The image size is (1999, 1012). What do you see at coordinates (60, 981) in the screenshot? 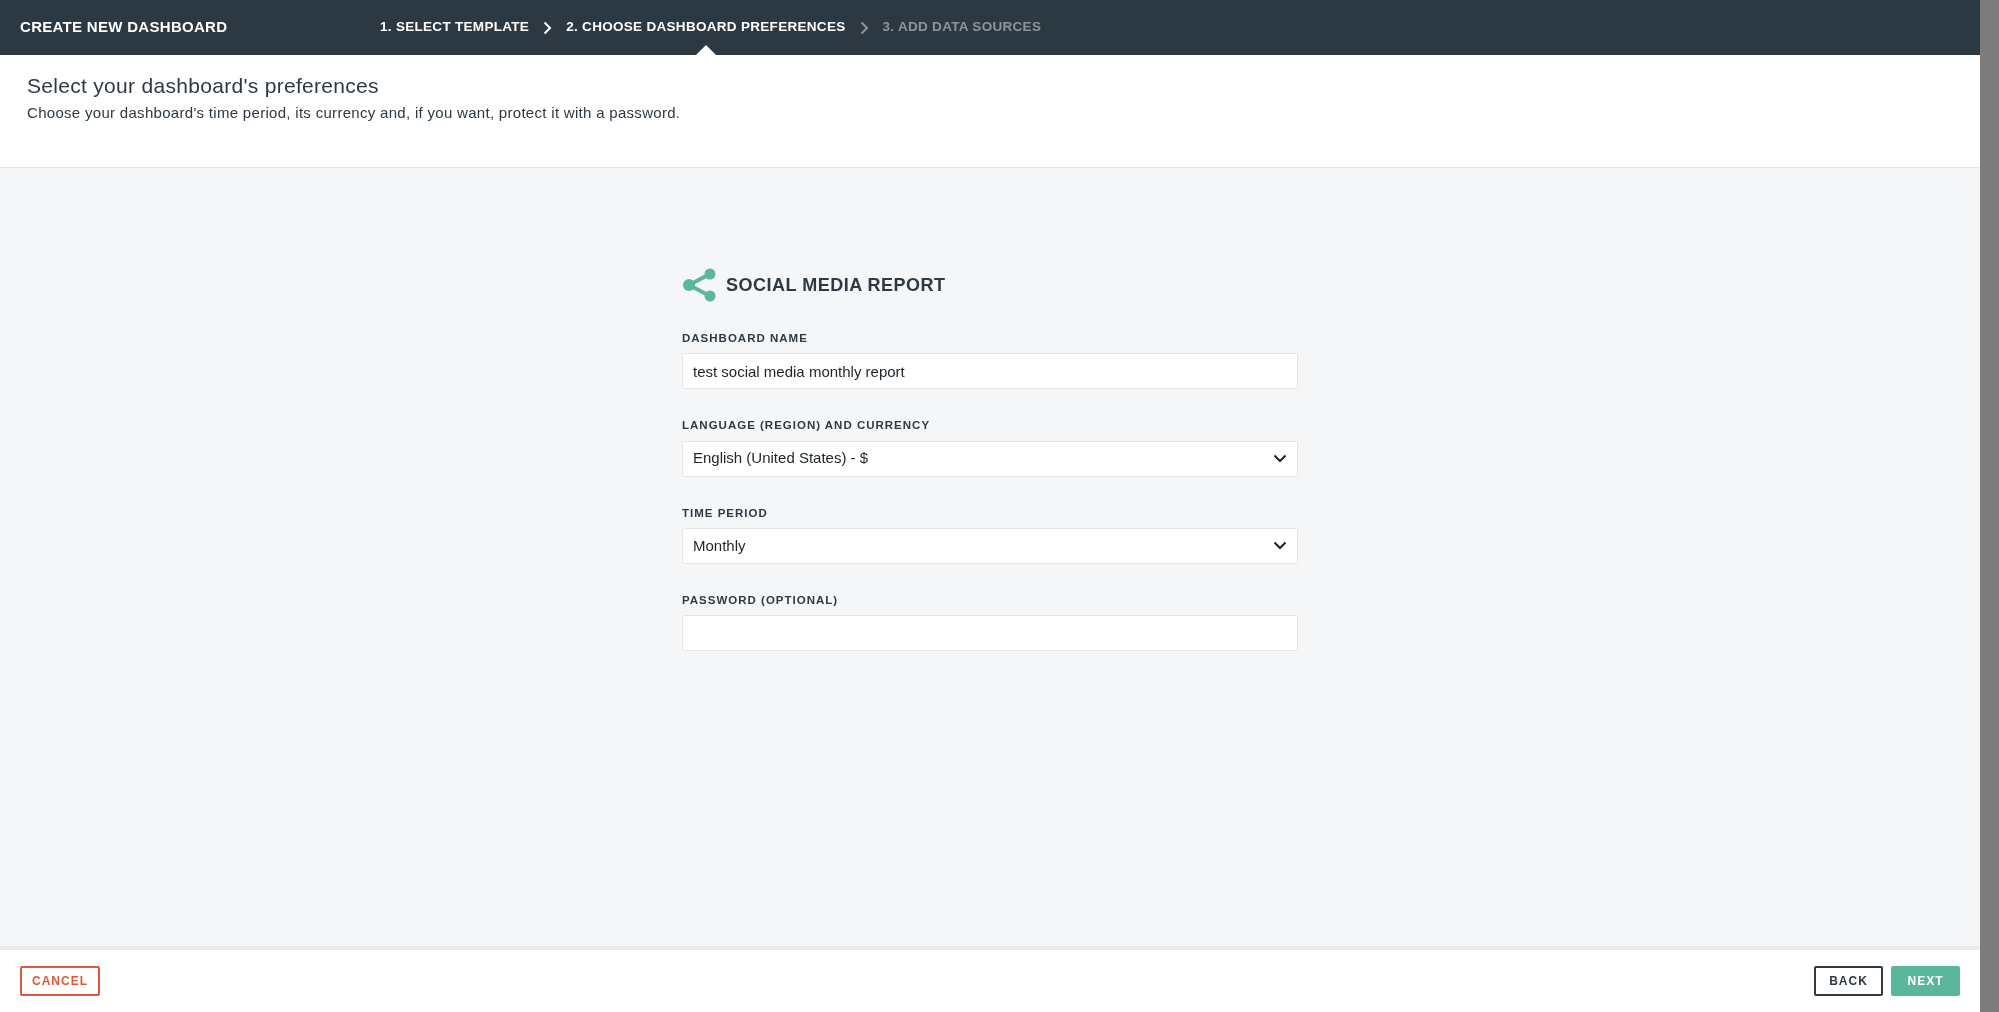
I see `cancel-button: CANCEL` at bounding box center [60, 981].